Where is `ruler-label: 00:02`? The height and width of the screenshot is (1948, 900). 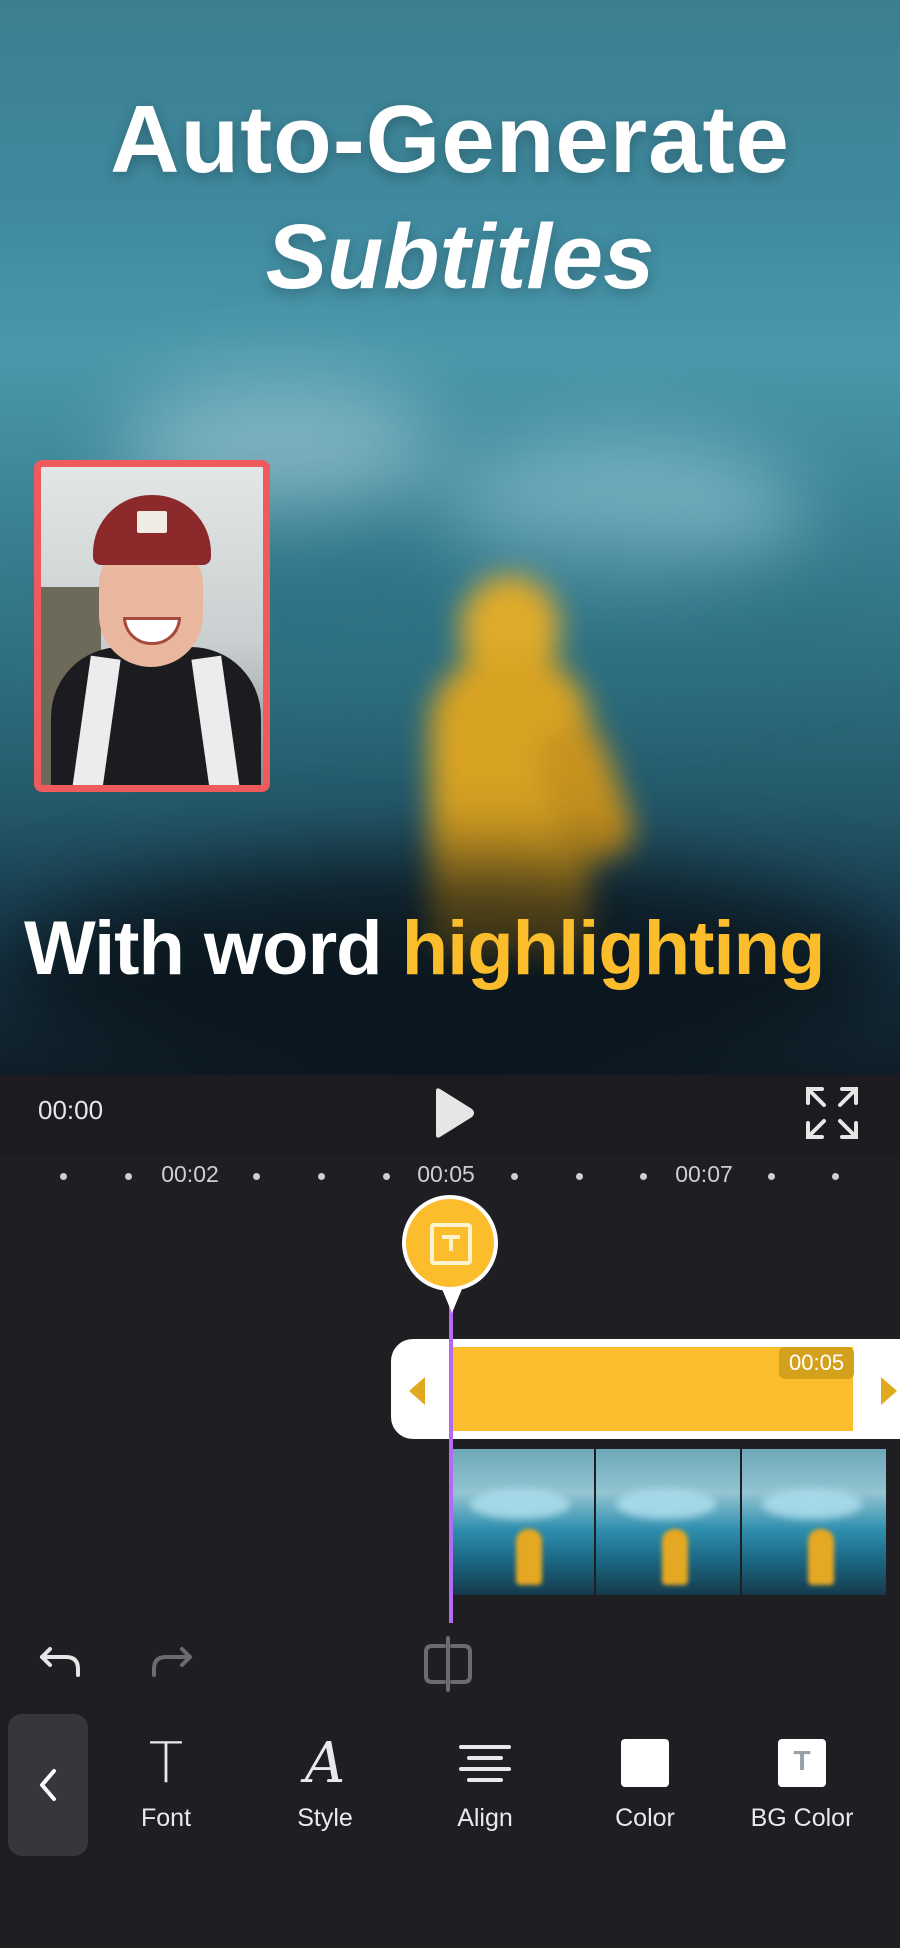
ruler-label: 00:02 is located at coordinates (190, 1174).